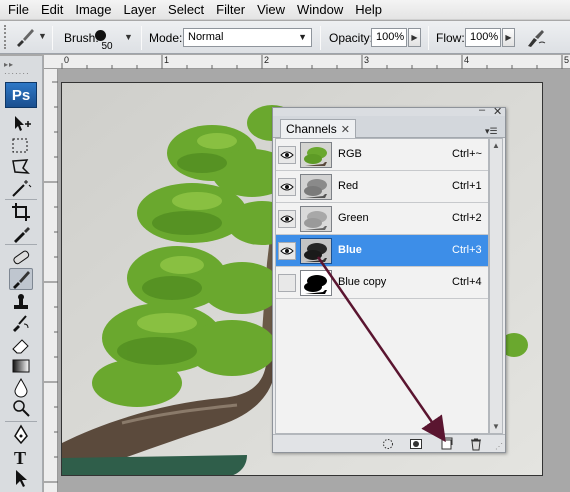 The image size is (570, 492). I want to click on crop-tool-icon, so click(21, 212).